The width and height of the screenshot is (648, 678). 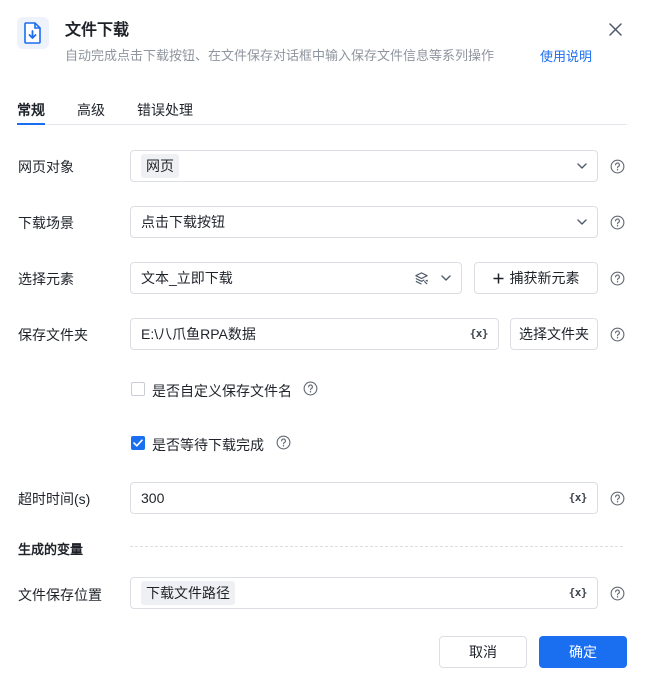 I want to click on webpage-object-label: 网页对象, so click(x=46, y=167).